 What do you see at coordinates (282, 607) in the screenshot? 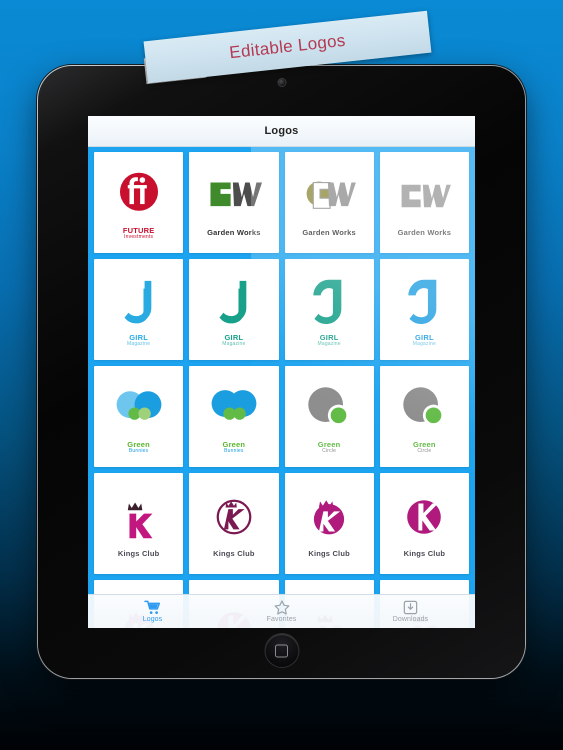
I see `star-icon` at bounding box center [282, 607].